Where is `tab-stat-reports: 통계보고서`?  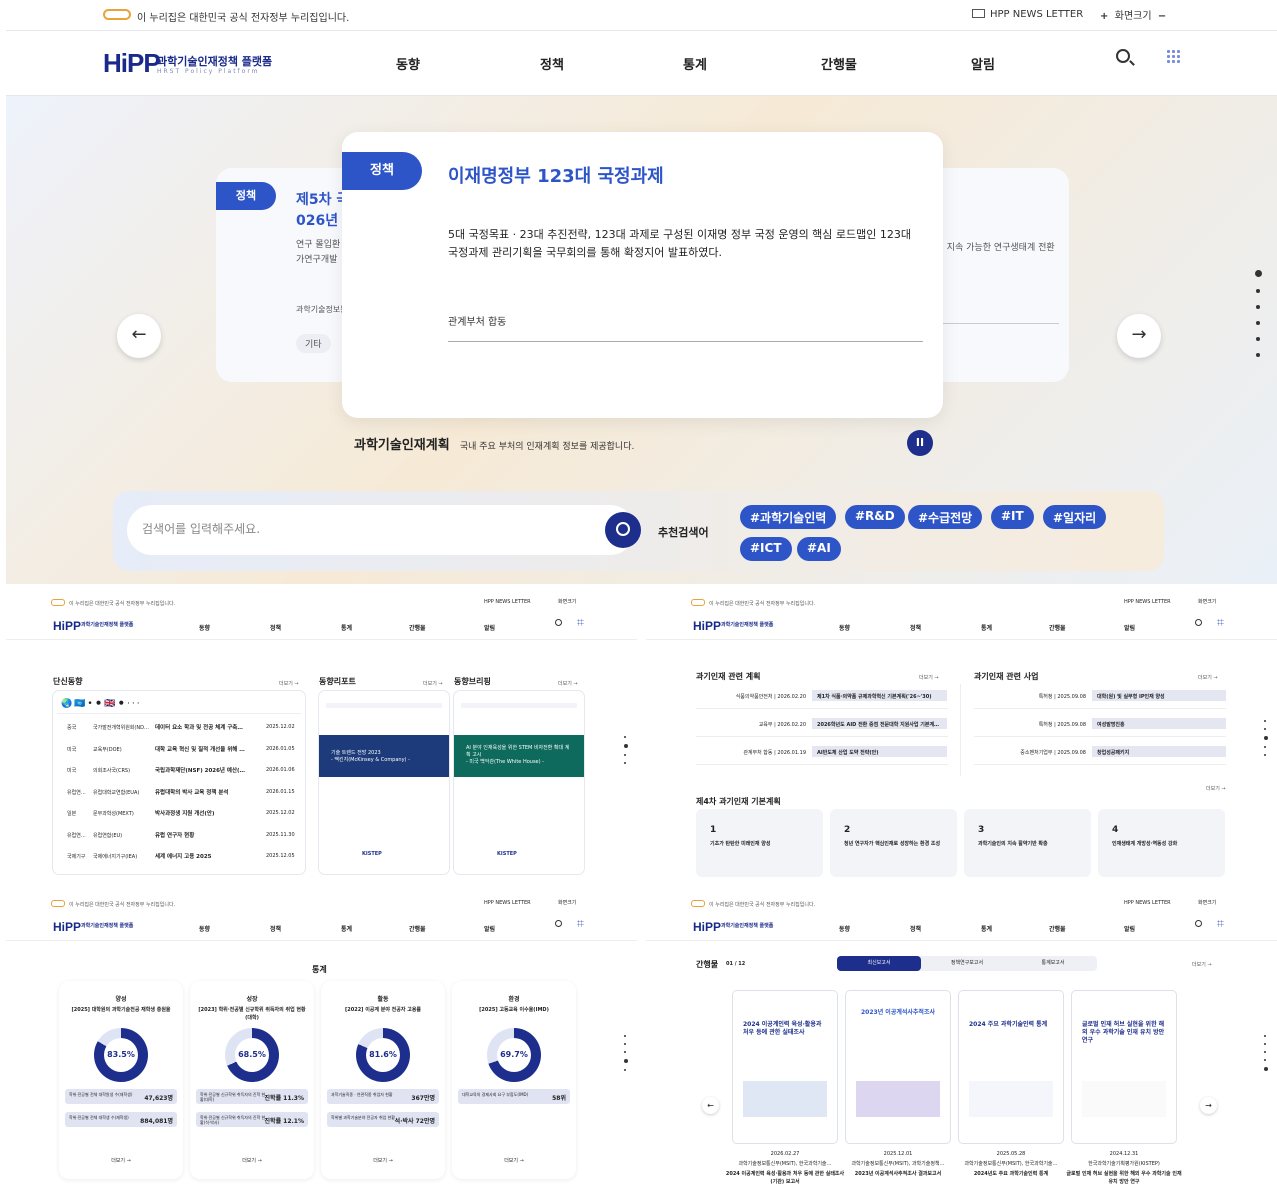
tab-stat-reports: 통계보고서 is located at coordinates (1053, 963).